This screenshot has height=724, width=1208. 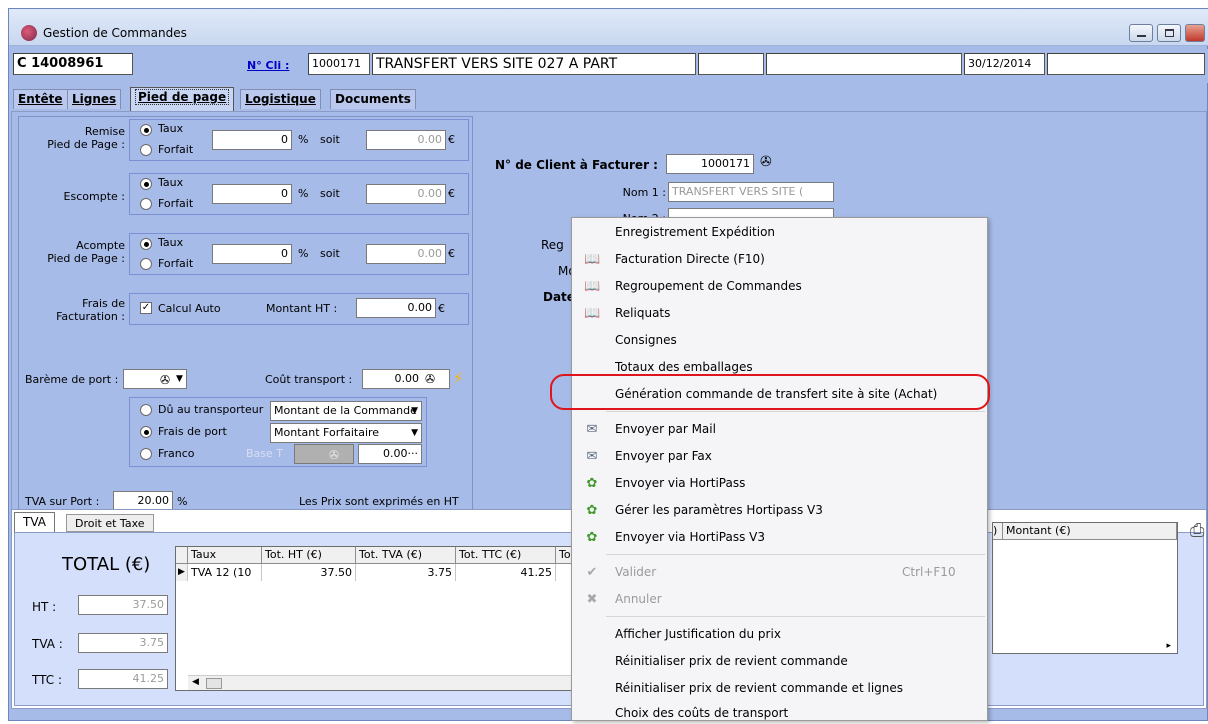 What do you see at coordinates (779, 634) in the screenshot?
I see `menu-item-justification-prix: Afficher Justification du prix` at bounding box center [779, 634].